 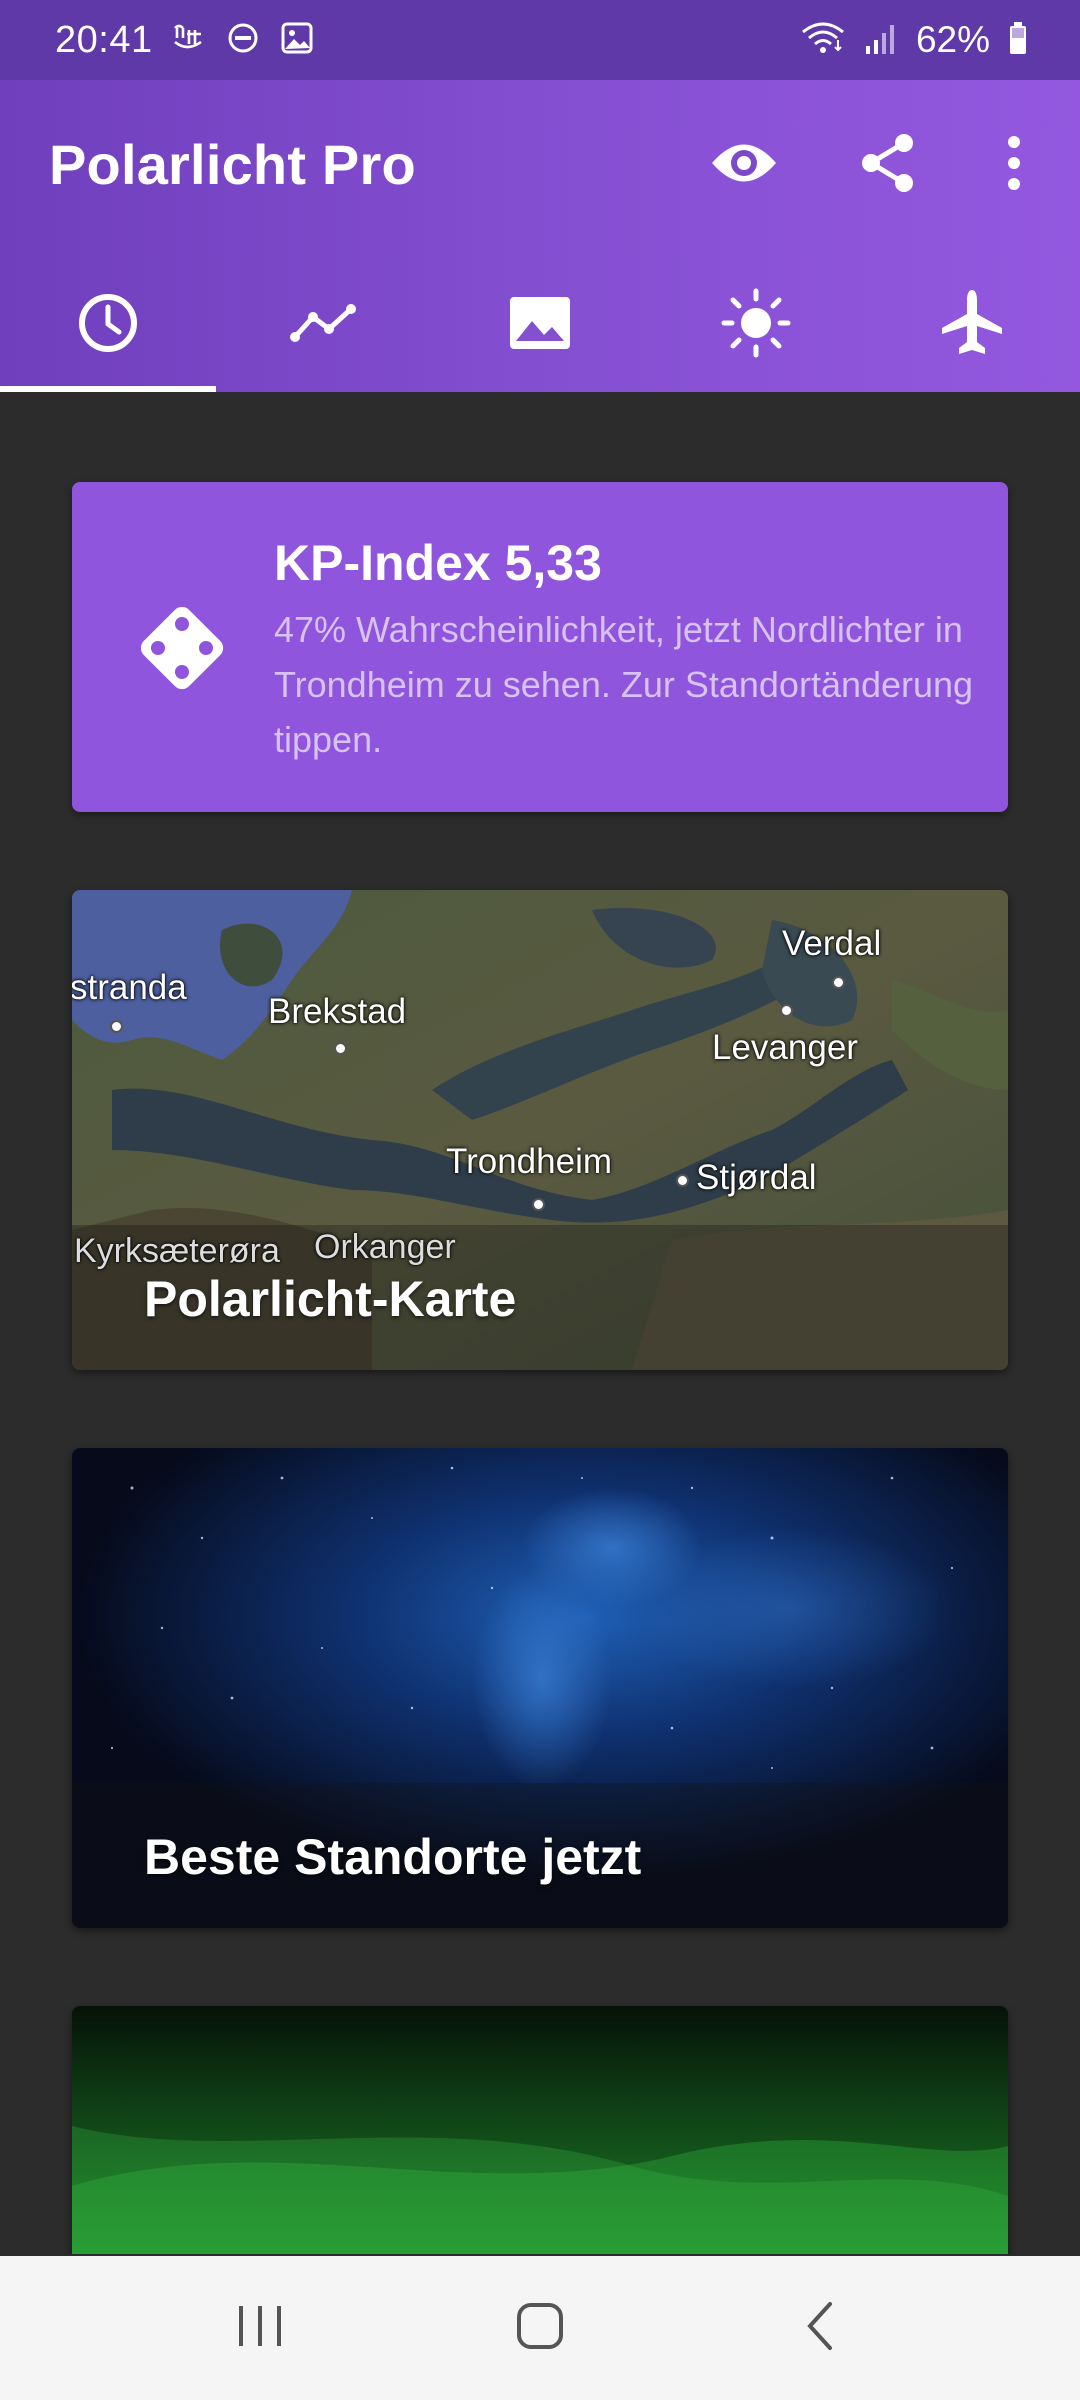 I want to click on best-locations-label: Beste Standorte jetzt, so click(x=393, y=1857).